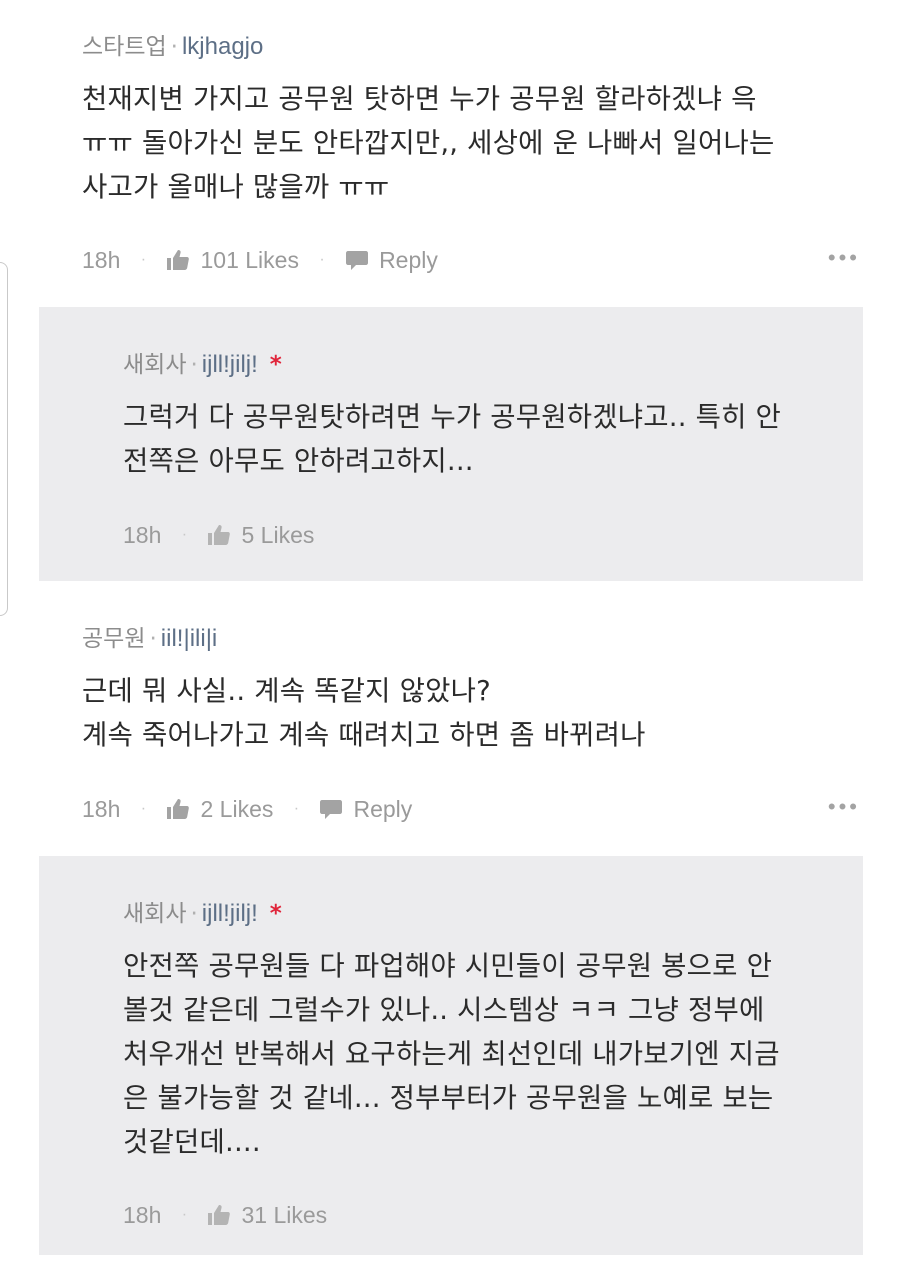 This screenshot has height=1262, width=900. I want to click on like-button: 2 Likes, so click(219, 809).